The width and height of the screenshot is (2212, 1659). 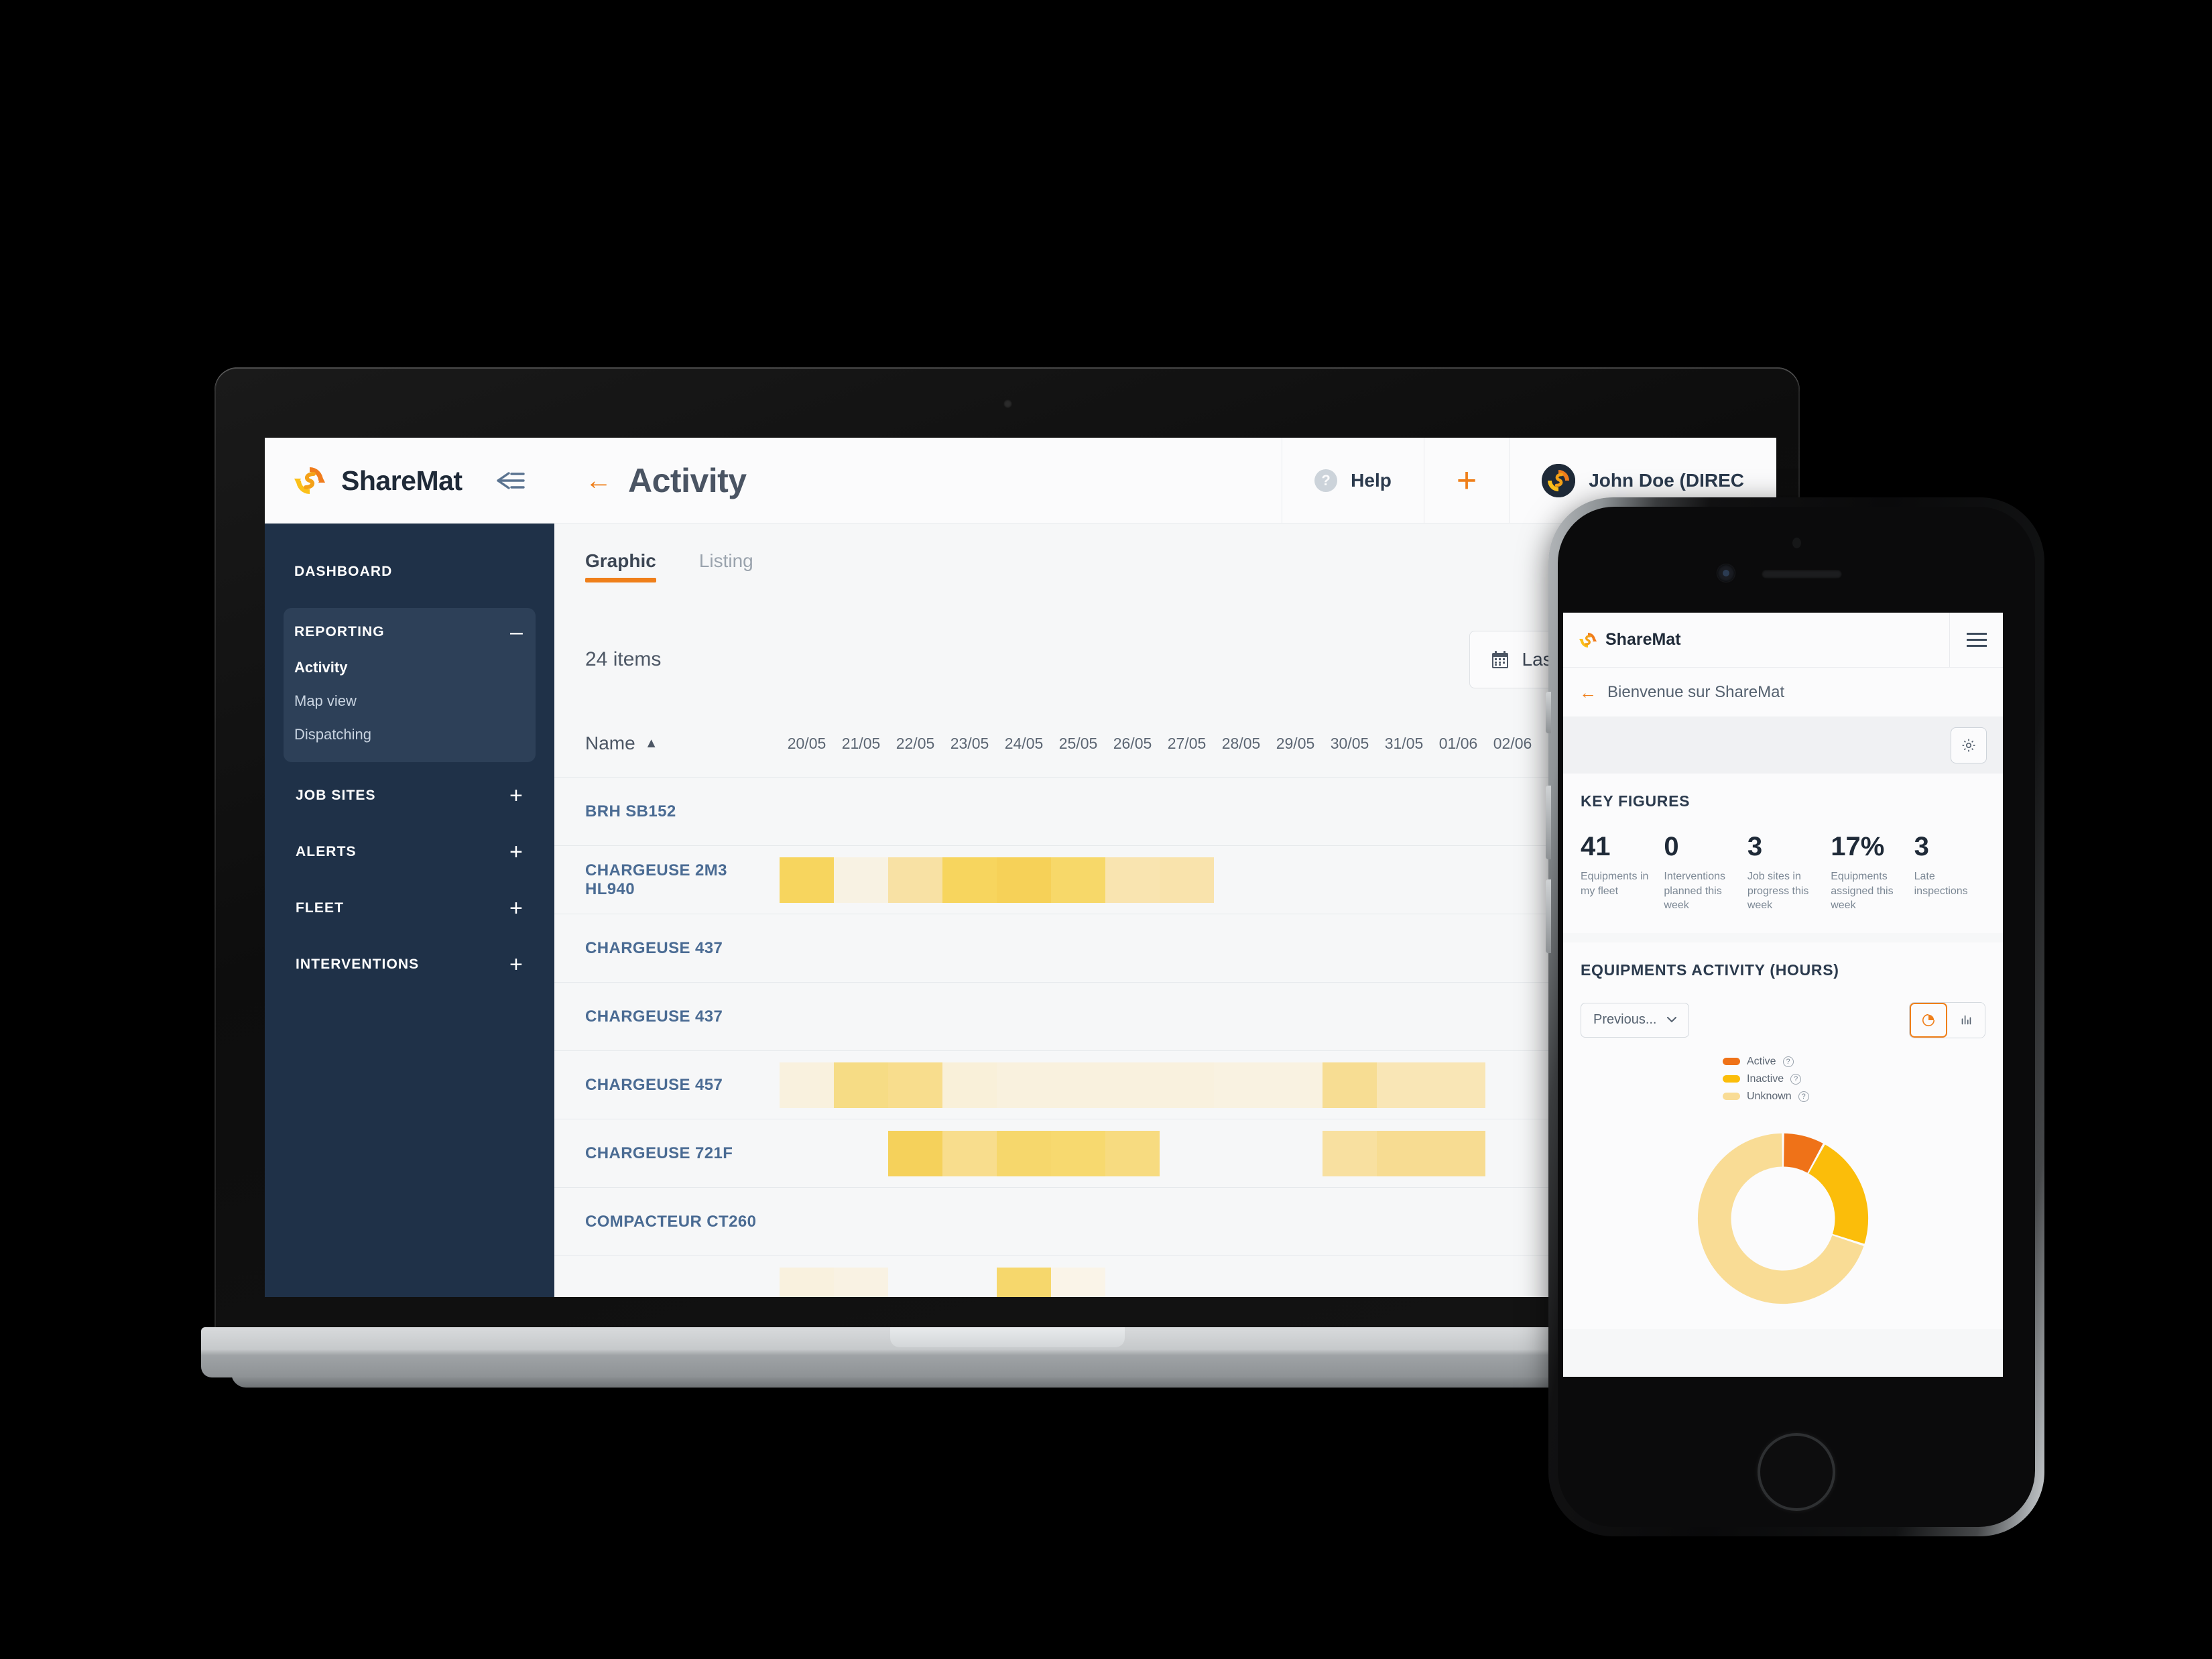 I want to click on phone-mute-switch, so click(x=1548, y=712).